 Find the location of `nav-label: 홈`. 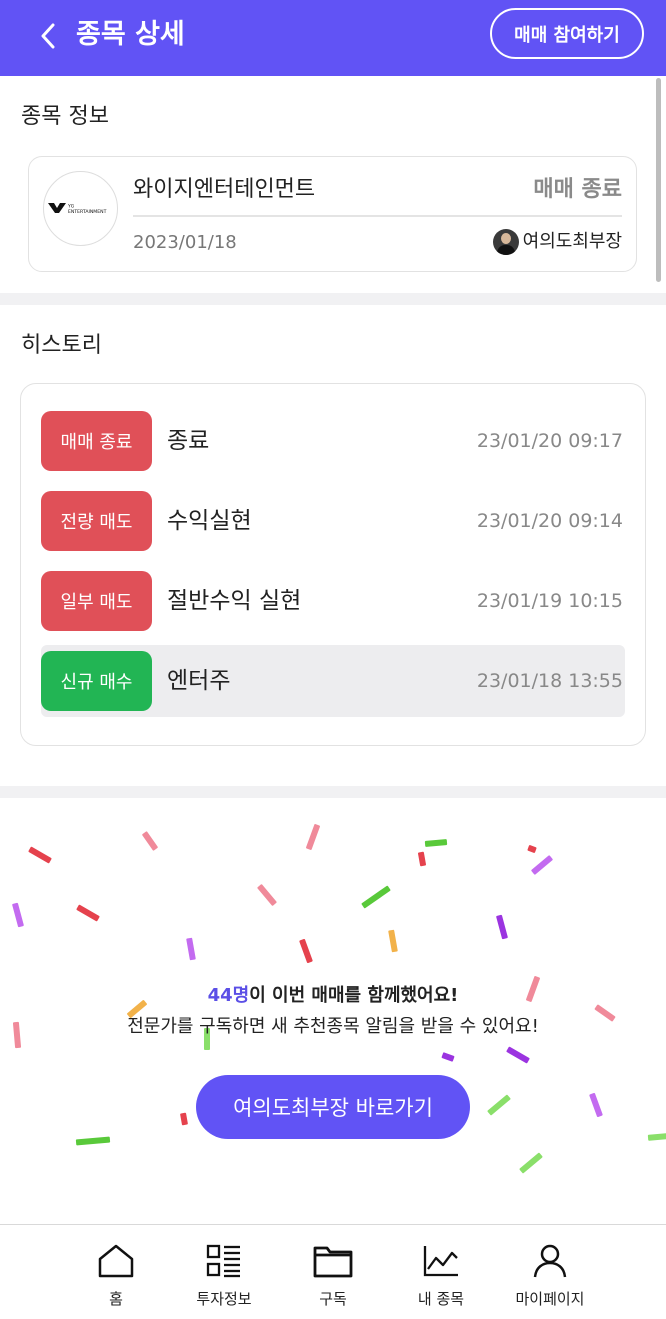

nav-label: 홈 is located at coordinates (116, 1299).